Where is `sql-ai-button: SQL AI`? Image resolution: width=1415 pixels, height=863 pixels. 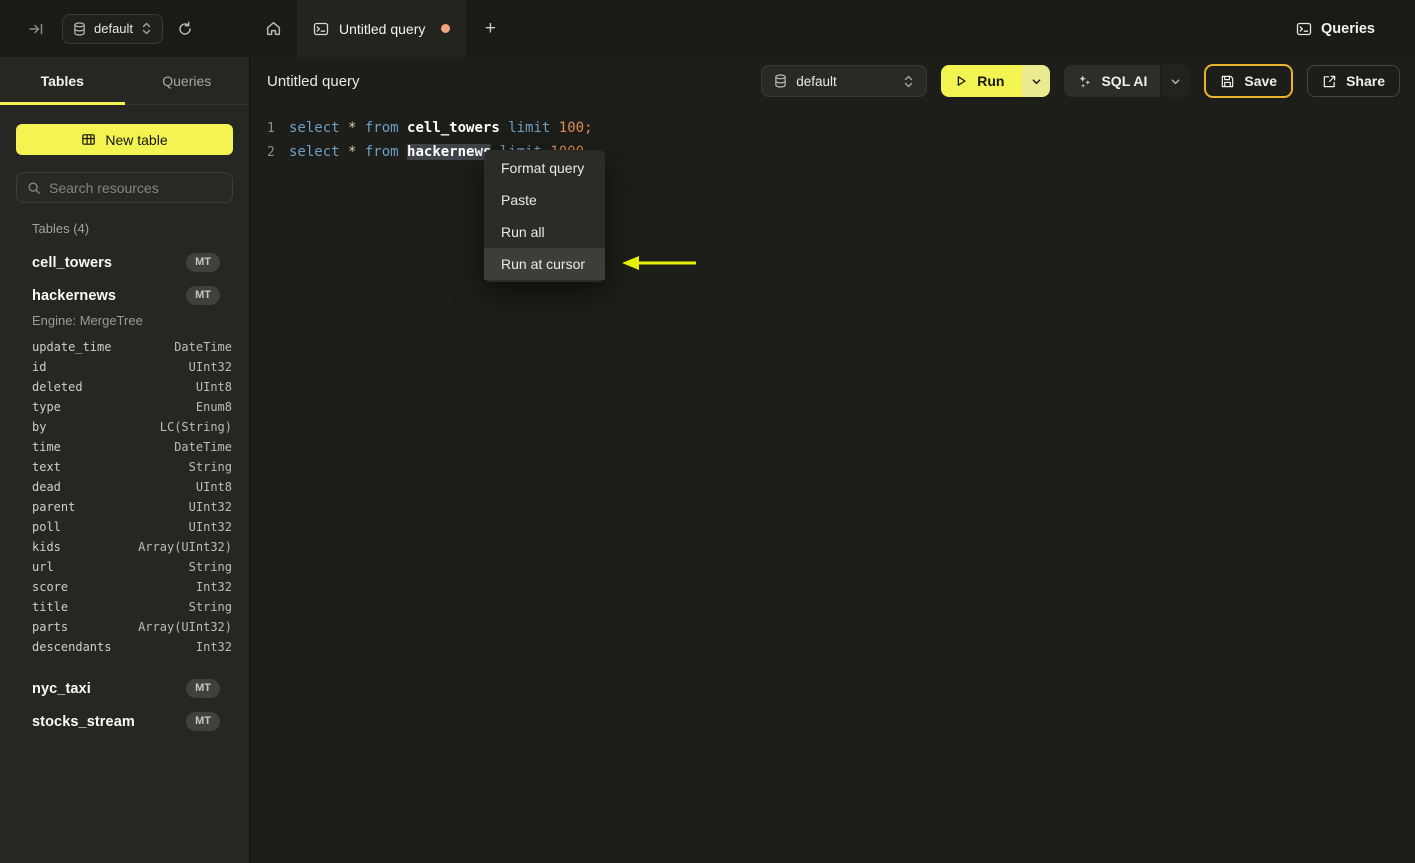 sql-ai-button: SQL AI is located at coordinates (1112, 81).